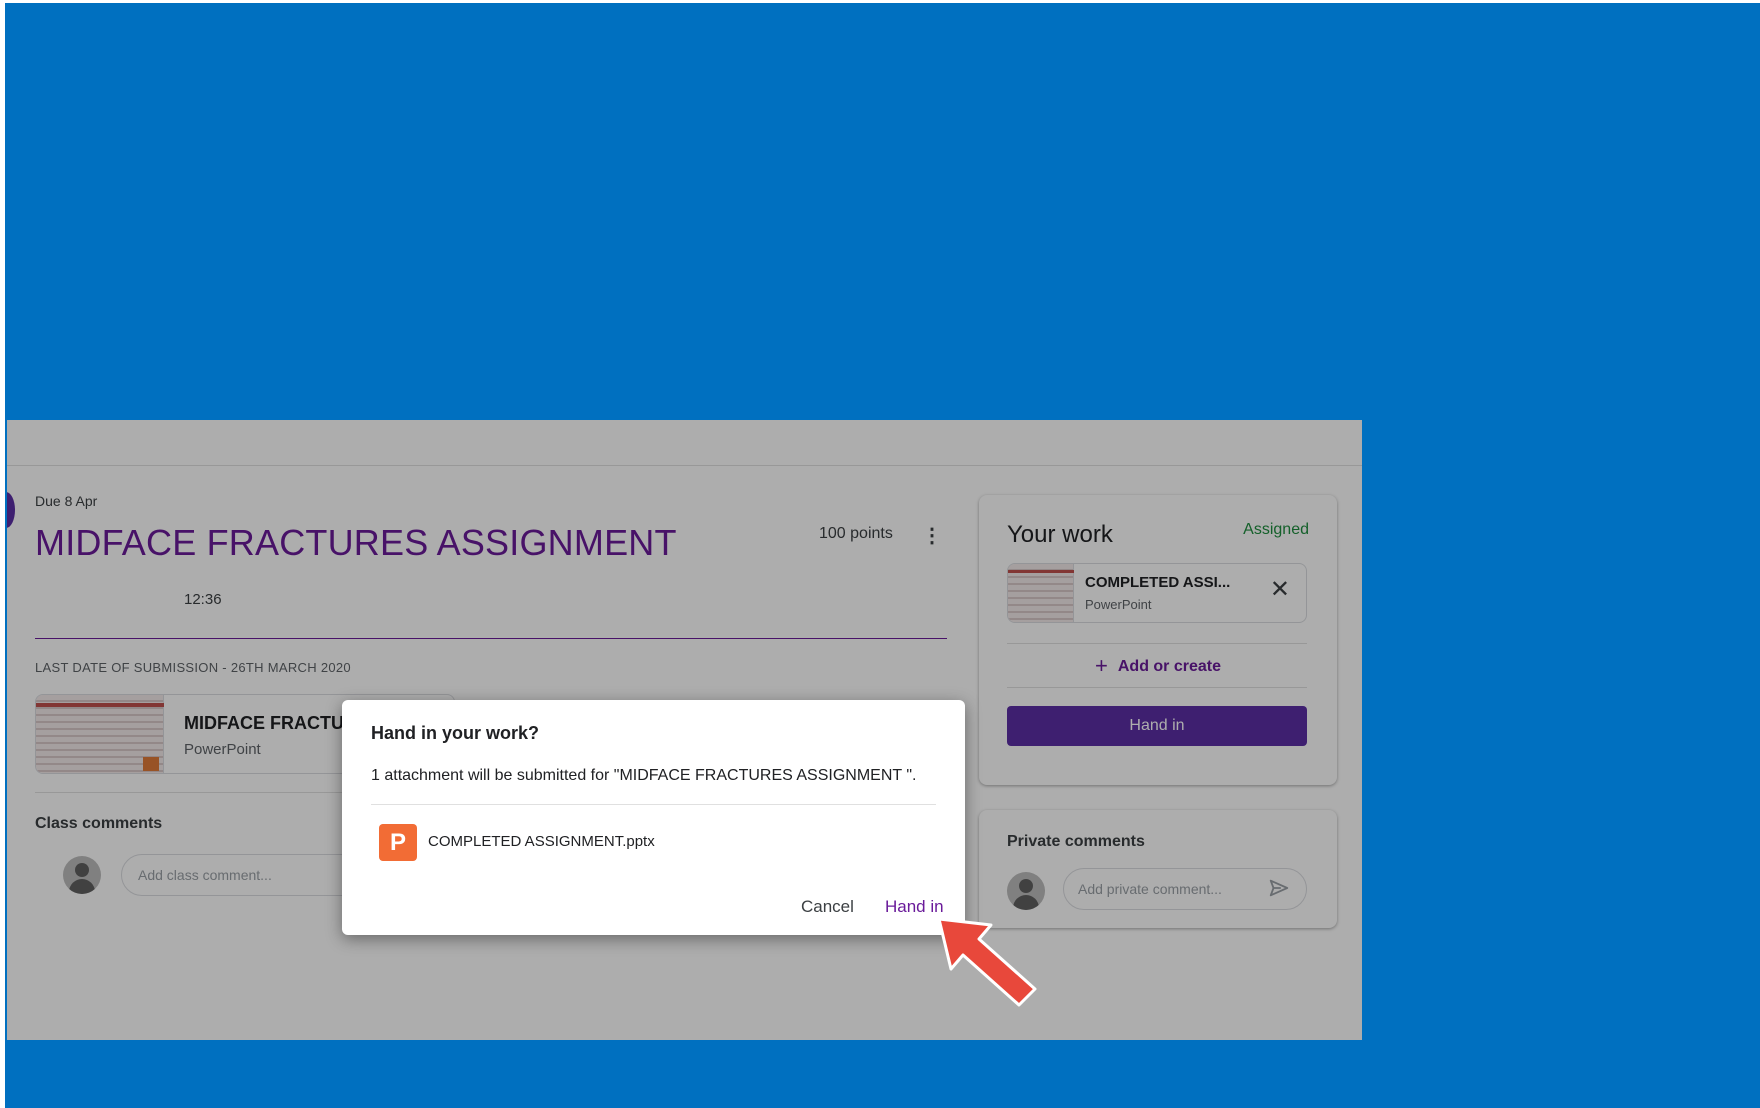 The image size is (1760, 1108). What do you see at coordinates (987, 962) in the screenshot?
I see `red-arrow-icon` at bounding box center [987, 962].